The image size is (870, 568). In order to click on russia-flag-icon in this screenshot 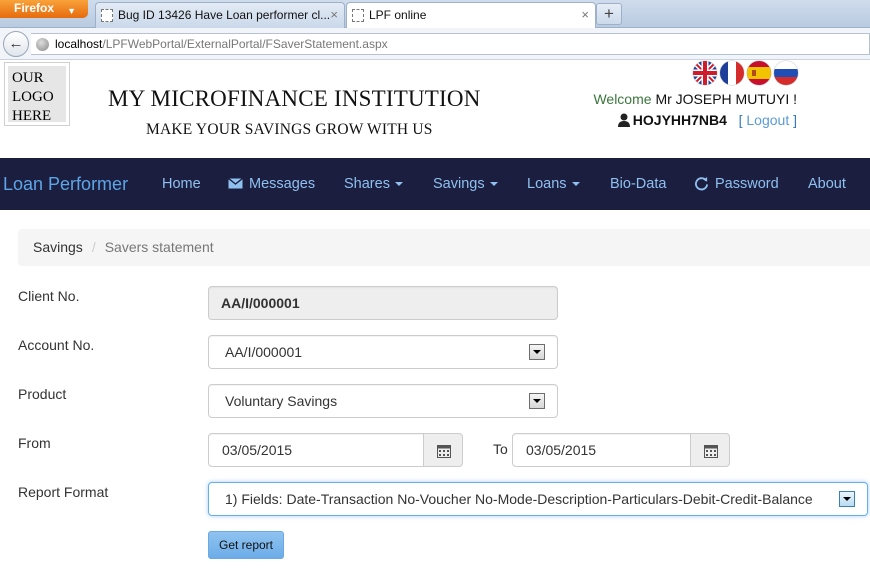, I will do `click(786, 73)`.